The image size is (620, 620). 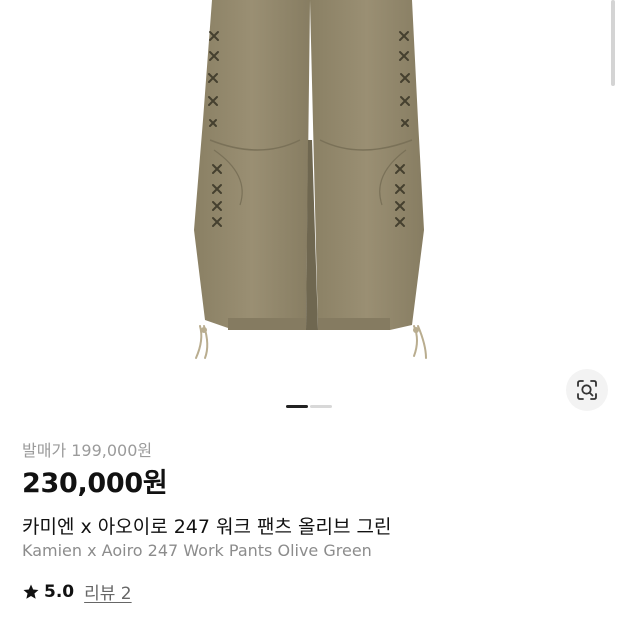 What do you see at coordinates (613, 43) in the screenshot?
I see `scrollbar` at bounding box center [613, 43].